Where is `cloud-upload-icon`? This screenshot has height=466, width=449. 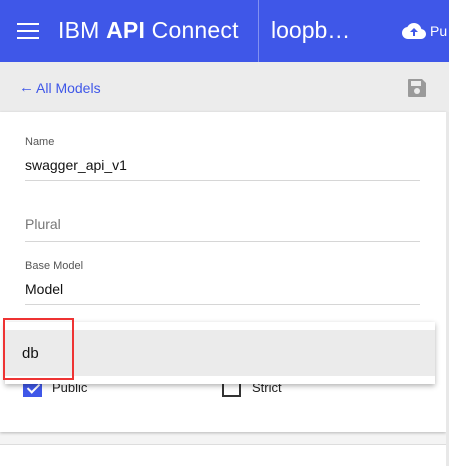 cloud-upload-icon is located at coordinates (414, 31).